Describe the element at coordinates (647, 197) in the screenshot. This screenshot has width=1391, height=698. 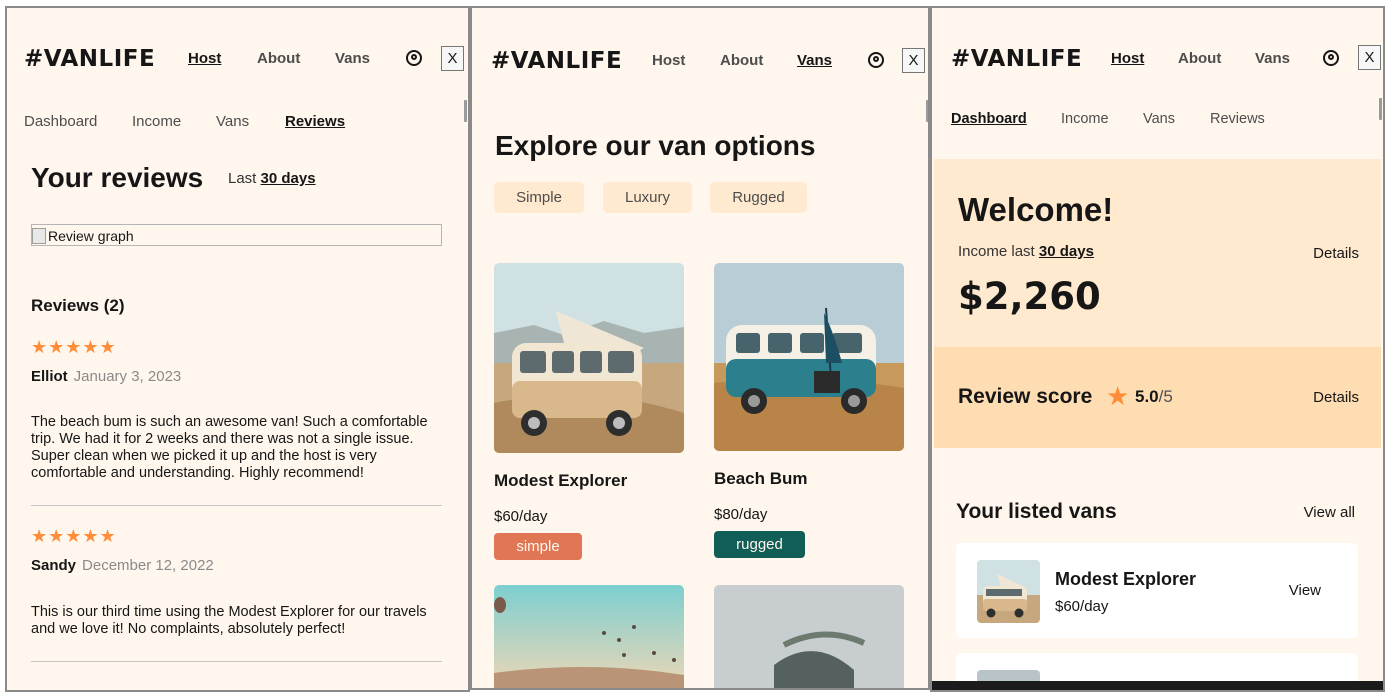
I see `filter-luxury-button: Luxury` at that location.